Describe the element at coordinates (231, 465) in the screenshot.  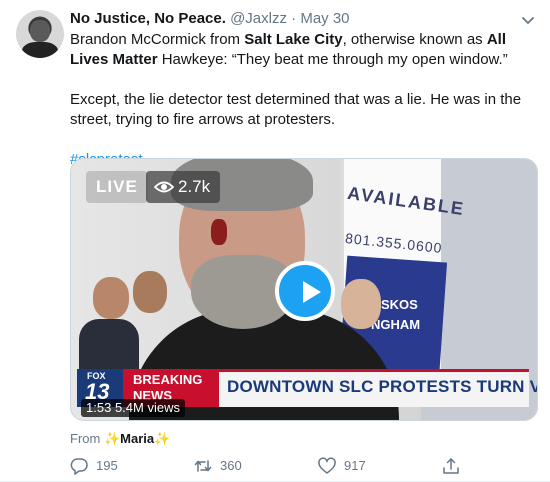
I see `retweet-count: 360` at that location.